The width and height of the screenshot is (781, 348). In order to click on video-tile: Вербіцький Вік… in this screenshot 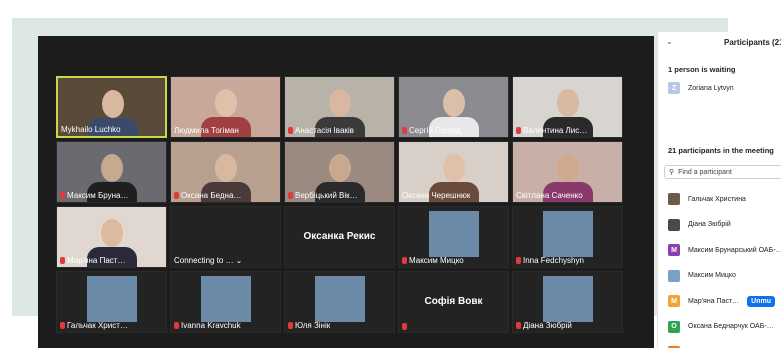, I will do `click(339, 172)`.